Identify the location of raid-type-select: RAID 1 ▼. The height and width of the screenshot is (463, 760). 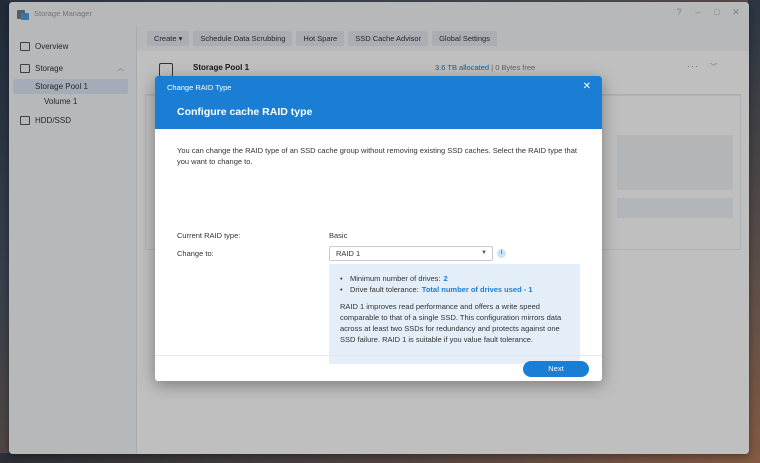
(411, 253).